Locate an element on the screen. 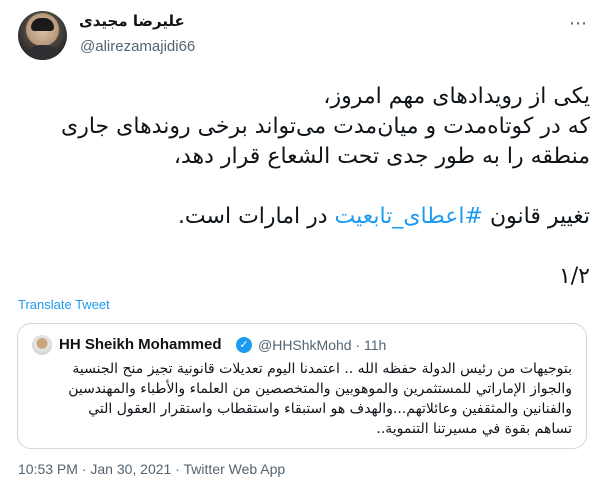 The height and width of the screenshot is (479, 604). more-options-icon: ⋯ is located at coordinates (578, 25).